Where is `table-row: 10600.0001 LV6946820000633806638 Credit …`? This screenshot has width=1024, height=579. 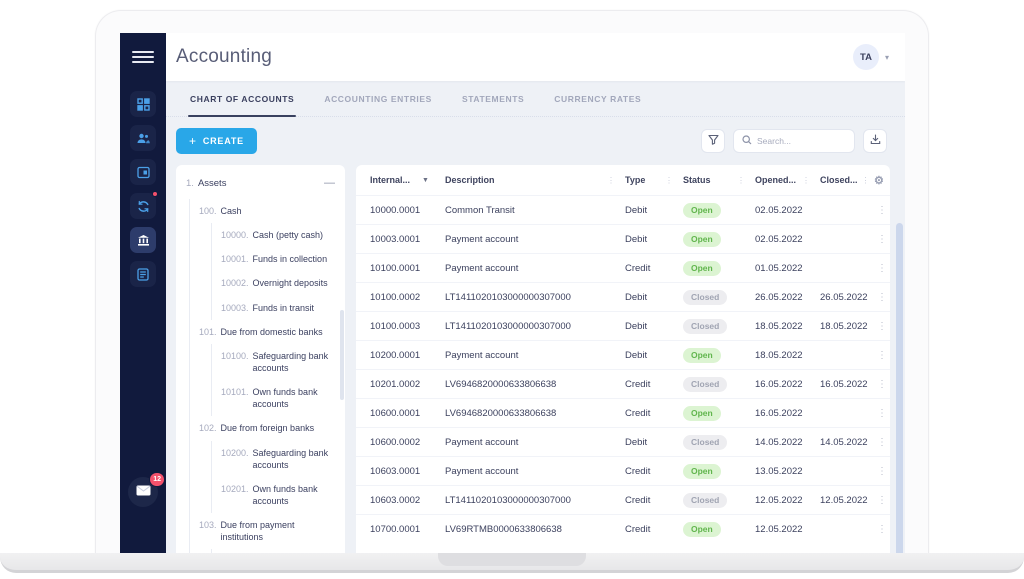
table-row: 10600.0001 LV6946820000633806638 Credit … is located at coordinates (623, 412).